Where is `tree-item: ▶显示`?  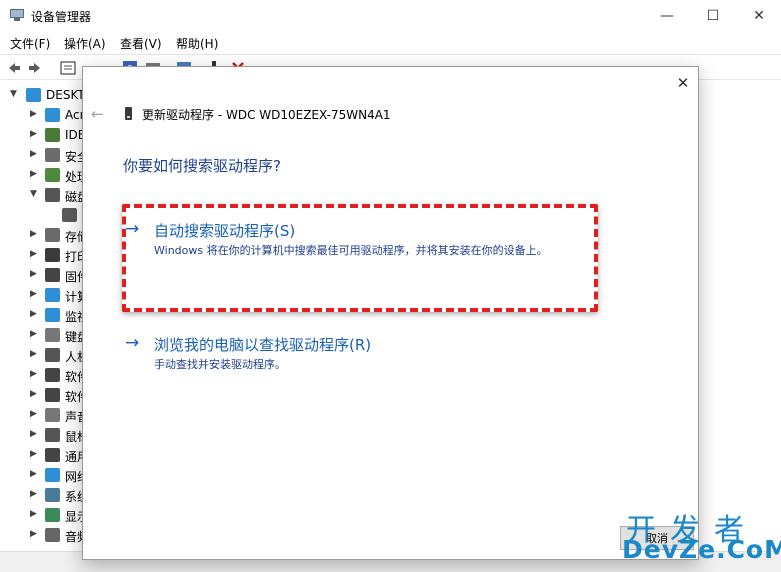 tree-item: ▶显示 is located at coordinates (42, 515).